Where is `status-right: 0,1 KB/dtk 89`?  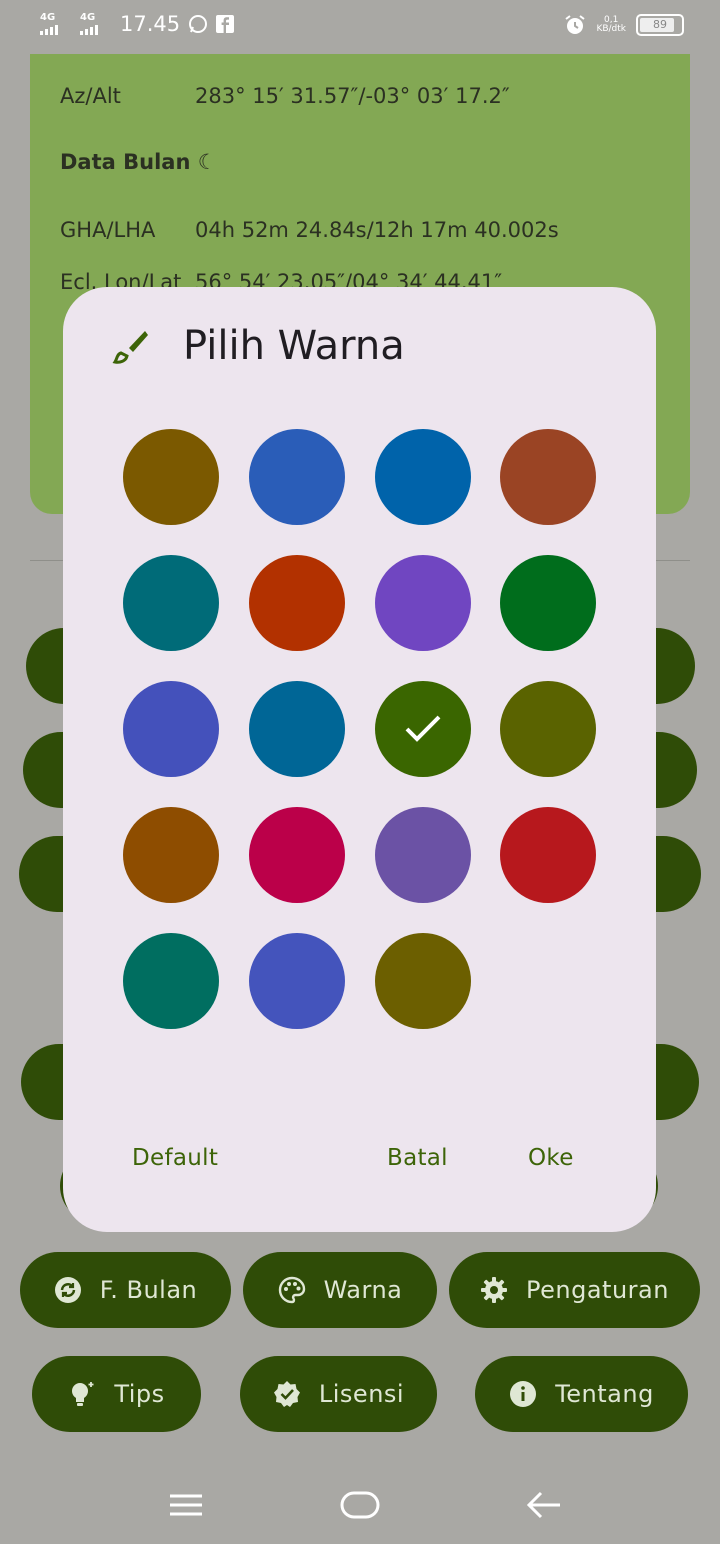 status-right: 0,1 KB/dtk 89 is located at coordinates (624, 25).